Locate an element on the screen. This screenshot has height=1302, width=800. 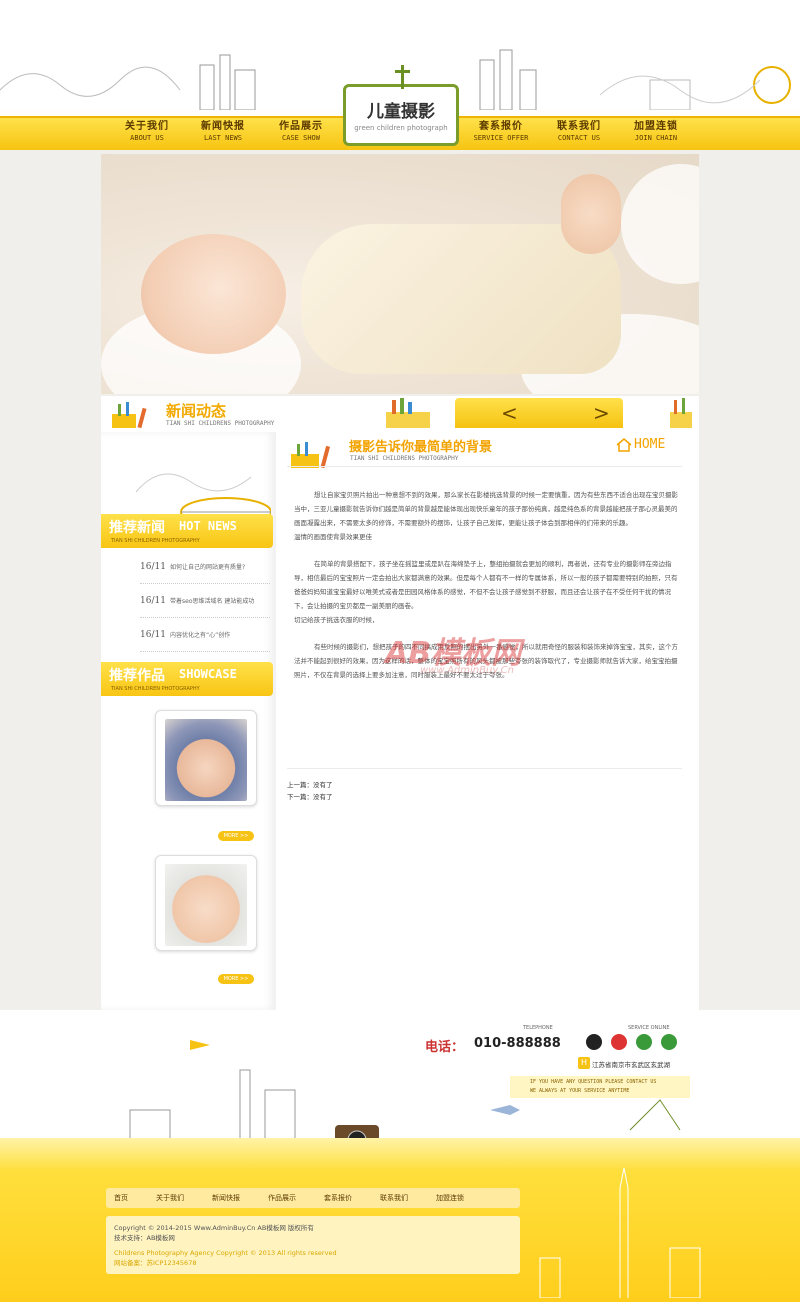
nav-contact: 联系我们 CONTACT US is located at coordinates (579, 134).